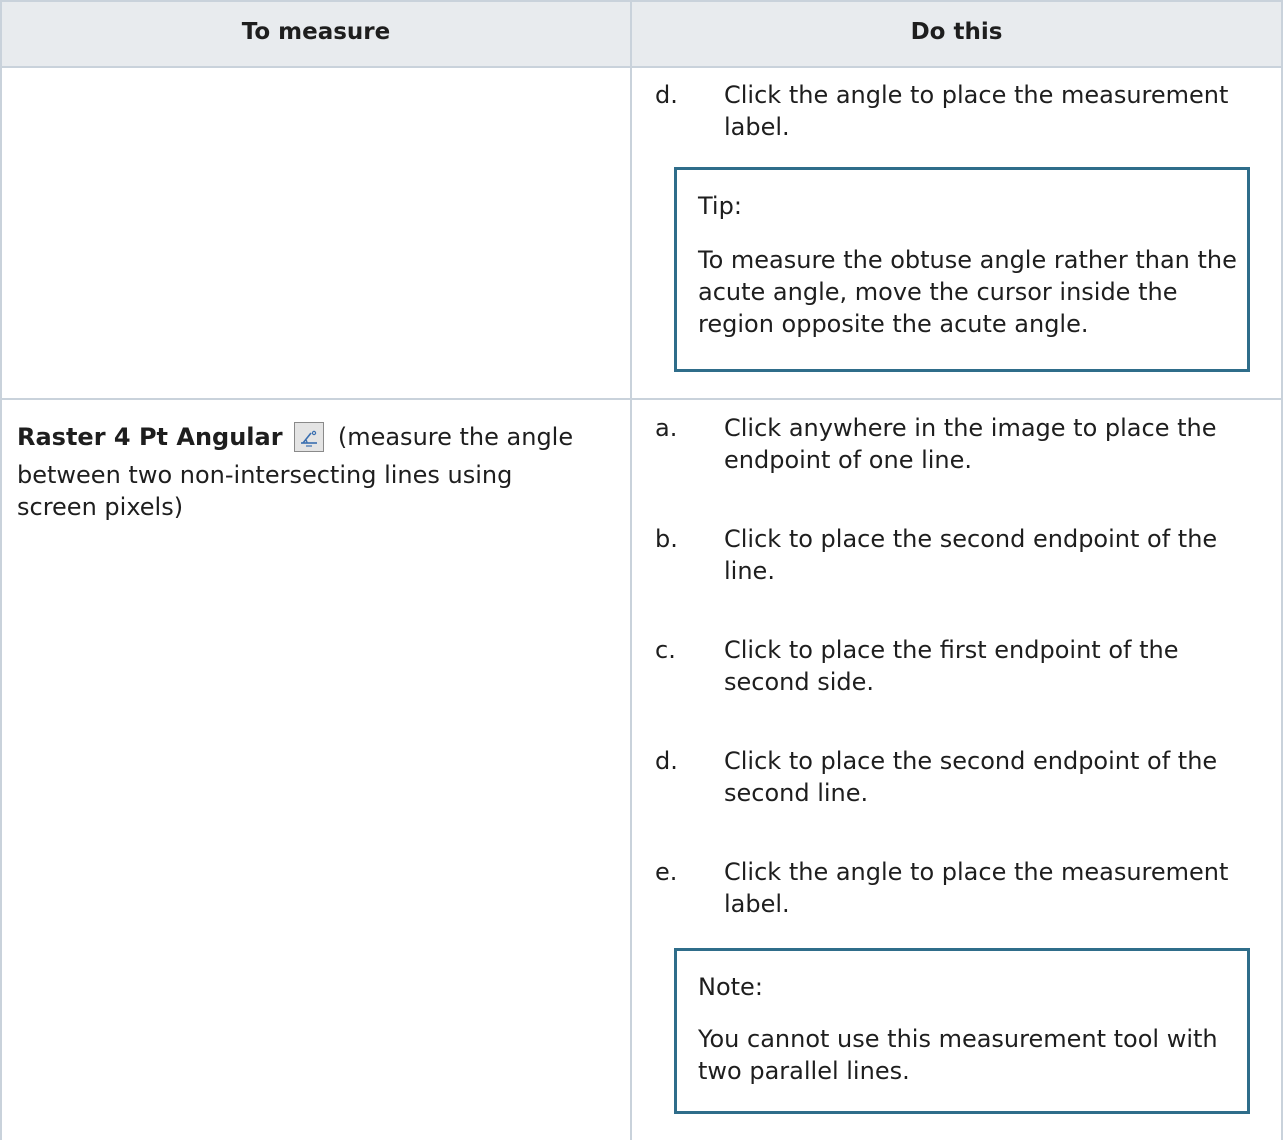 Image resolution: width=1283 pixels, height=1140 pixels. Describe the element at coordinates (720, 206) in the screenshot. I see `tip-label: Tip:` at that location.